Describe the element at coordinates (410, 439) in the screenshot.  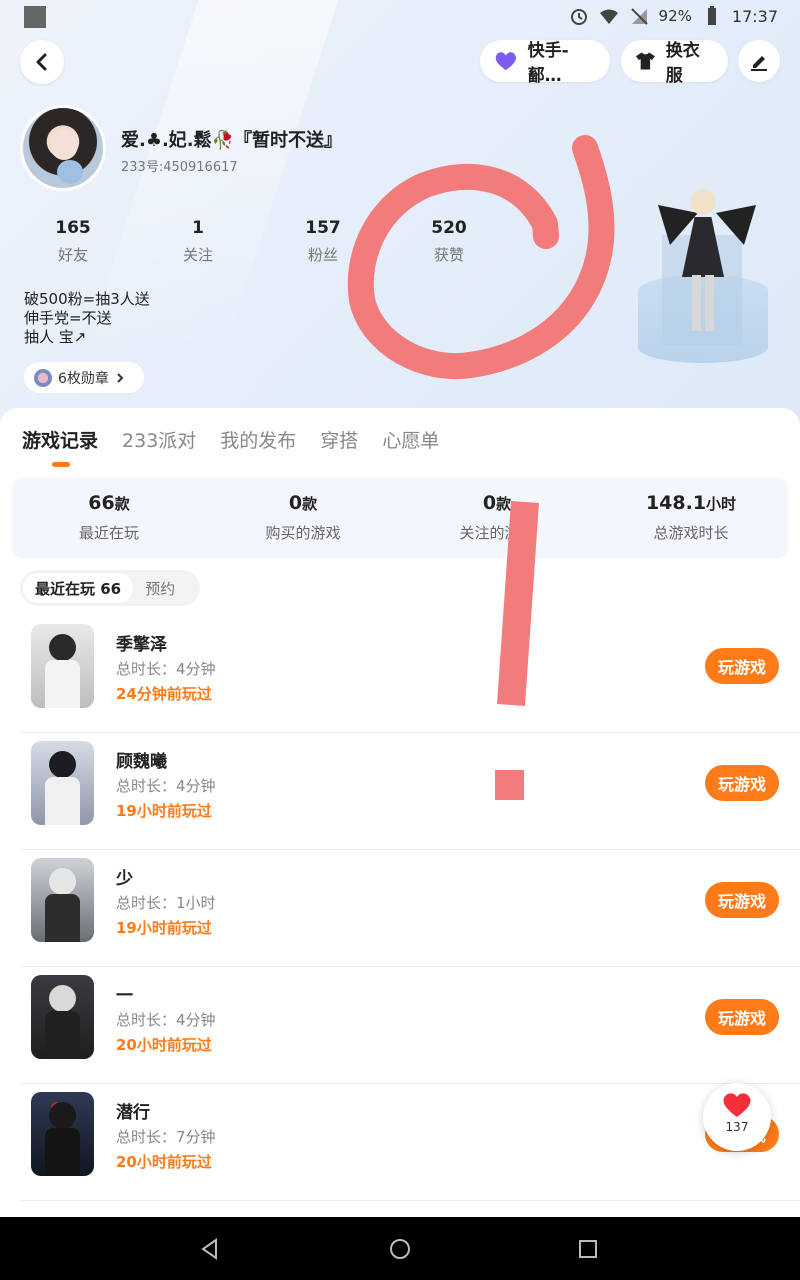
I see `tab-wishlist: 心愿单` at that location.